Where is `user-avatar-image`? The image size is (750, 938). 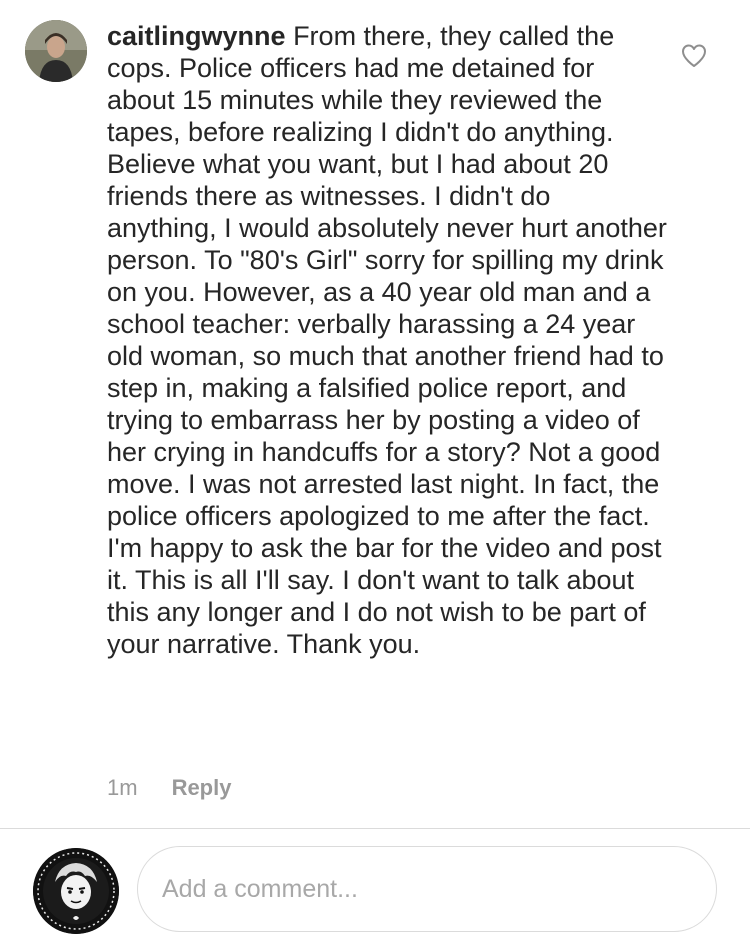 user-avatar-image is located at coordinates (76, 891).